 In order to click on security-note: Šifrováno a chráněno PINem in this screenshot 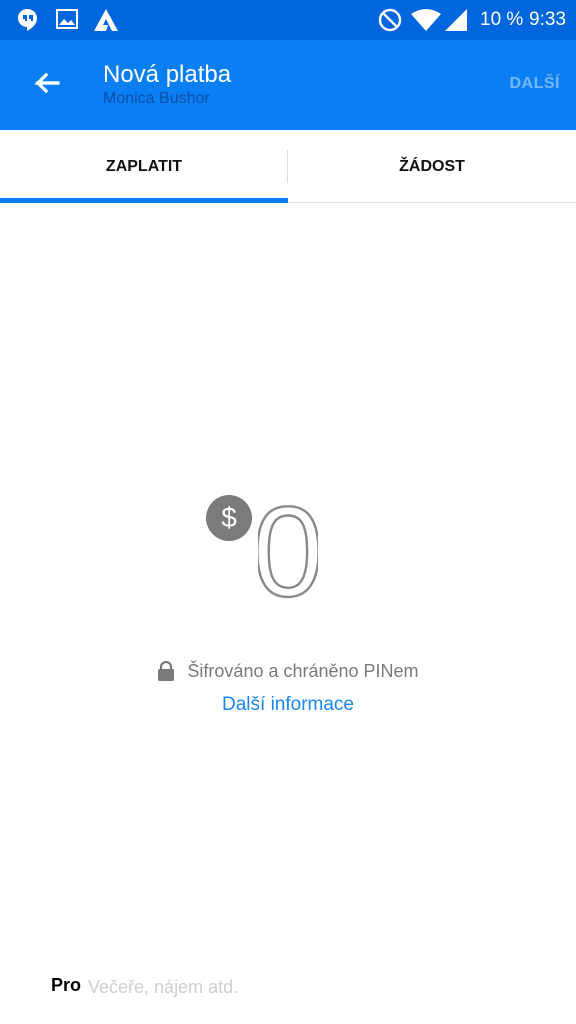, I will do `click(288, 671)`.